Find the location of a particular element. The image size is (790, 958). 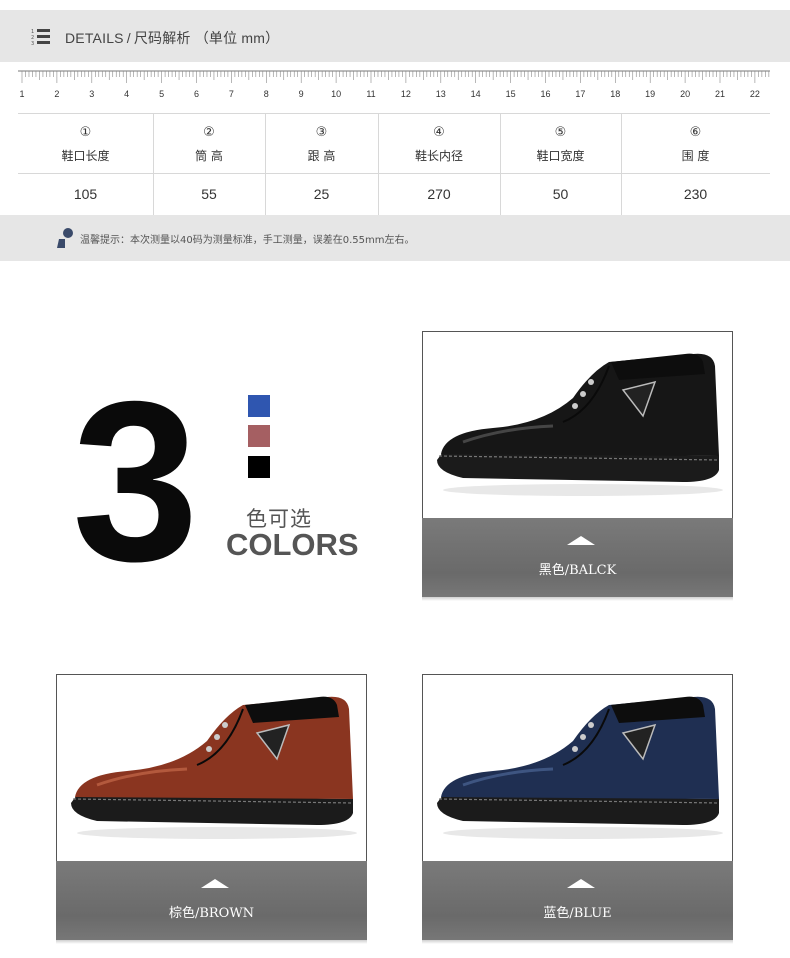

ruler-number: 1 is located at coordinates (22, 94).